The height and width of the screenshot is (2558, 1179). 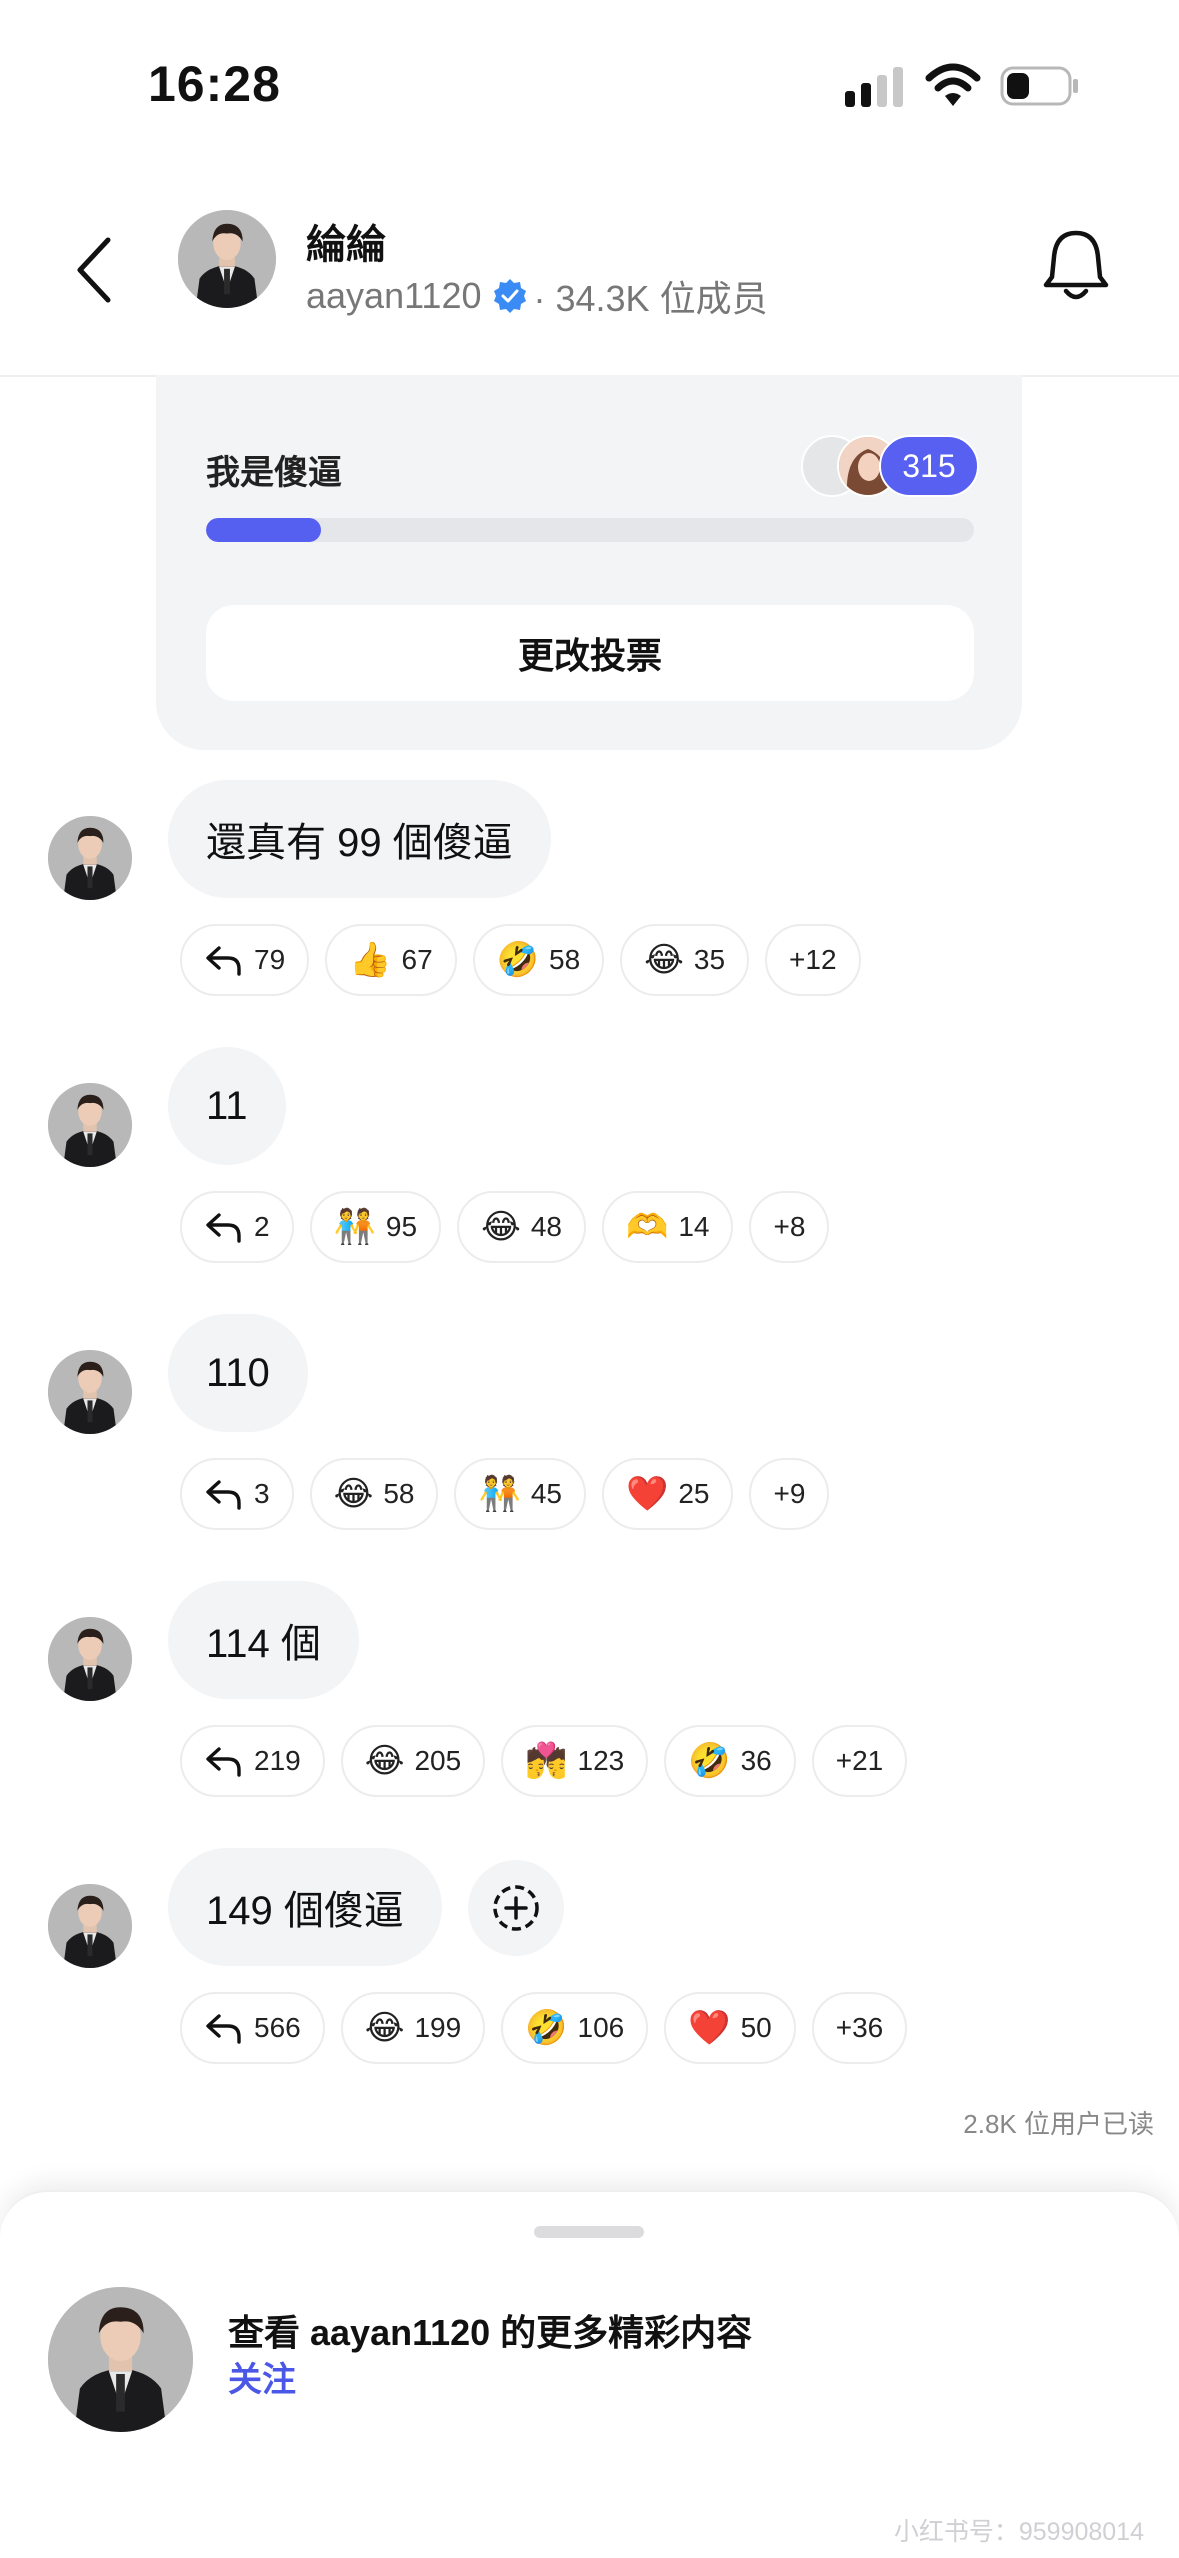 I want to click on reaction-count: 50, so click(x=756, y=2027).